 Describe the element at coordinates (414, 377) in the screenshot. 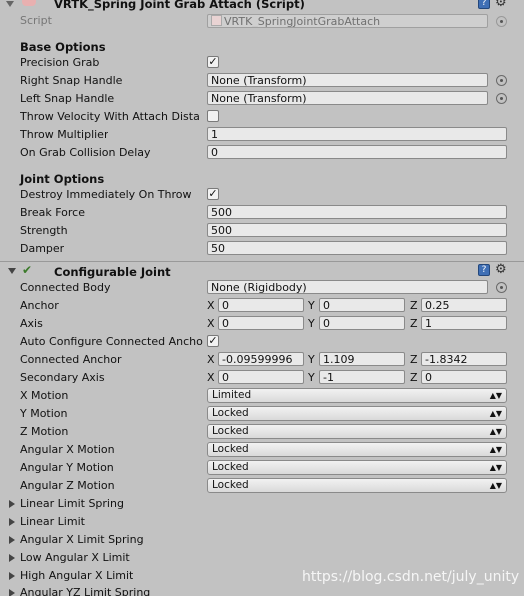

I see `secondary-axis-z-label: Z` at that location.